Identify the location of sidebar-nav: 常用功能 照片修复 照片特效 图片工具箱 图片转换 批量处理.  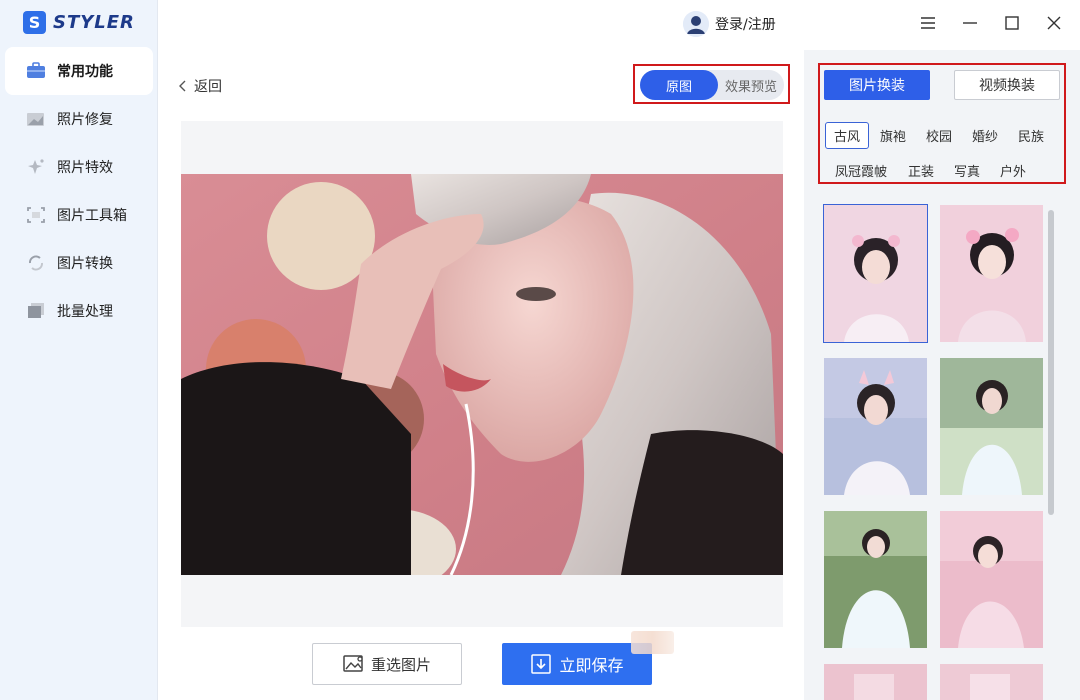
(79, 191).